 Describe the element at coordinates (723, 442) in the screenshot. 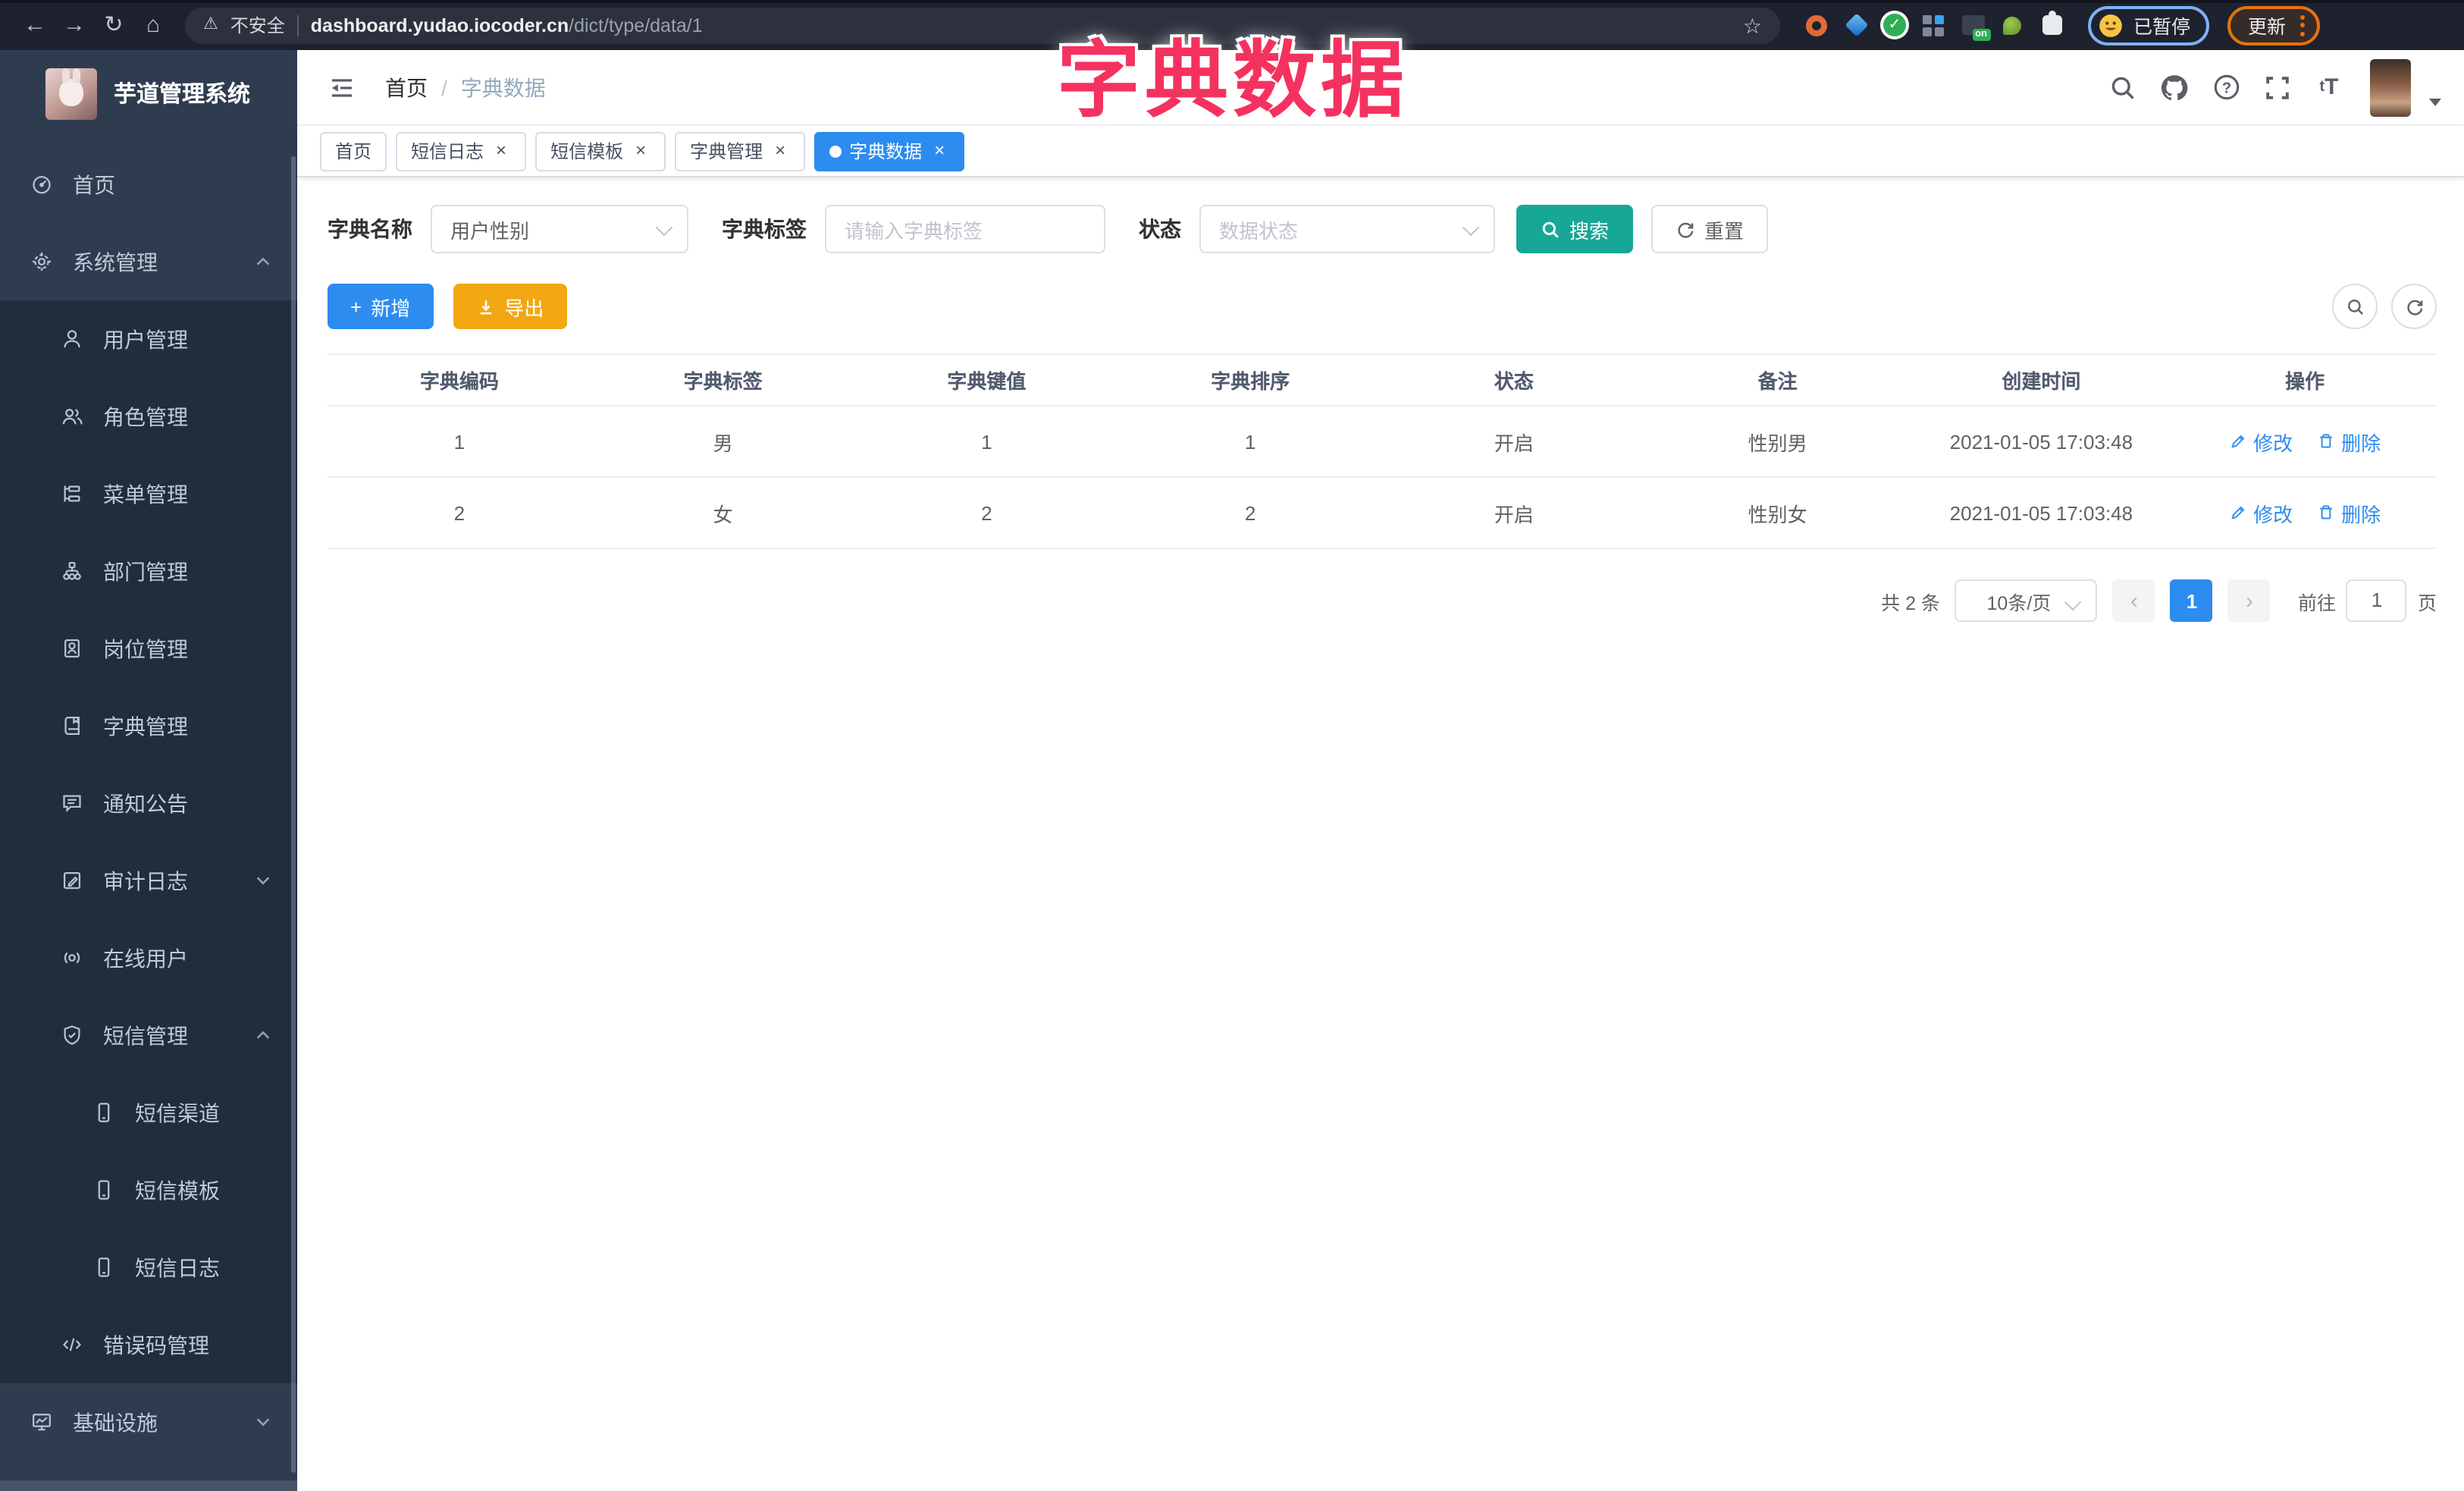

I see `cell-label: 男` at that location.